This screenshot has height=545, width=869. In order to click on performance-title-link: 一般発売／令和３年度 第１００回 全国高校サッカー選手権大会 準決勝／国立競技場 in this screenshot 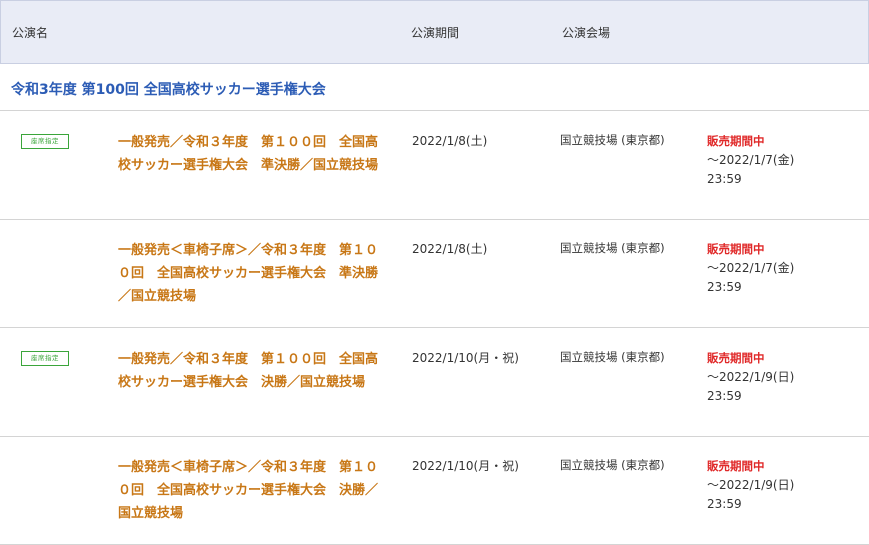, I will do `click(254, 154)`.